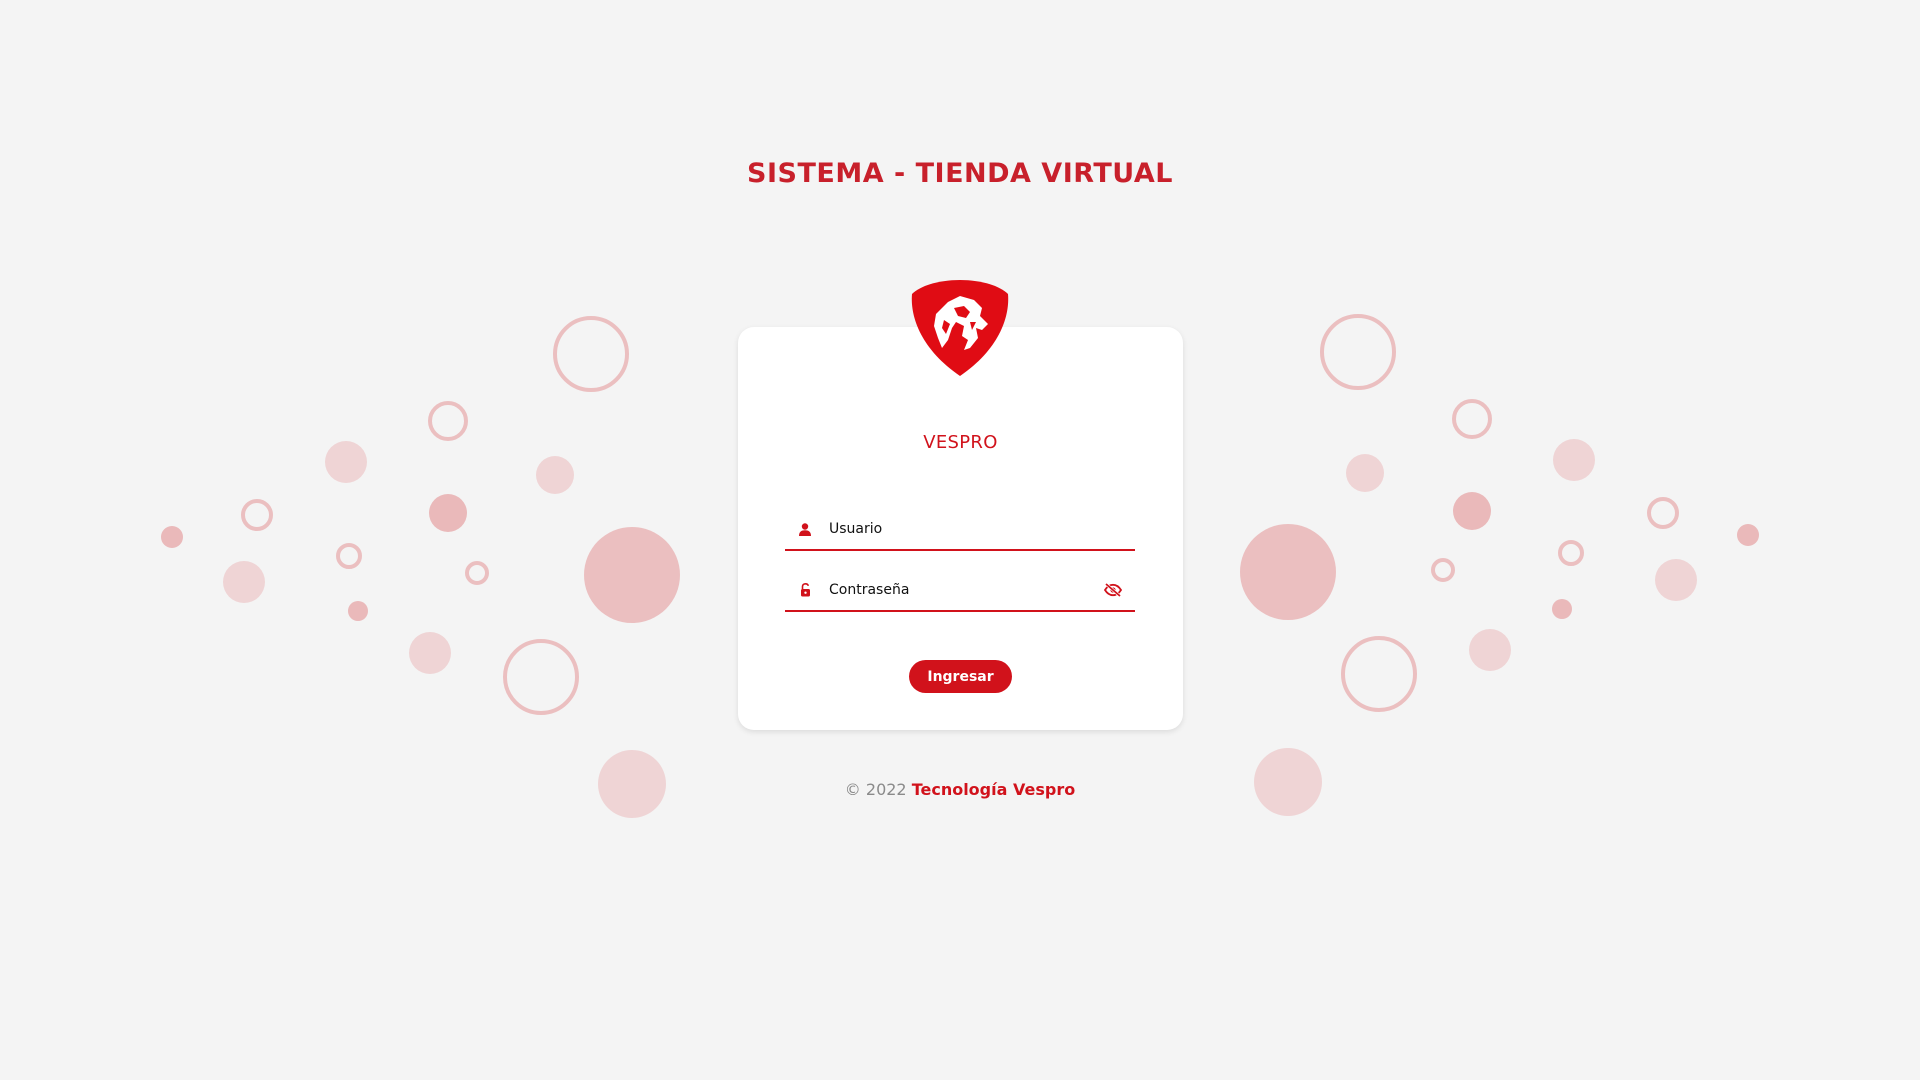  I want to click on footer: © 2022 Tecnología Vespro, so click(960, 789).